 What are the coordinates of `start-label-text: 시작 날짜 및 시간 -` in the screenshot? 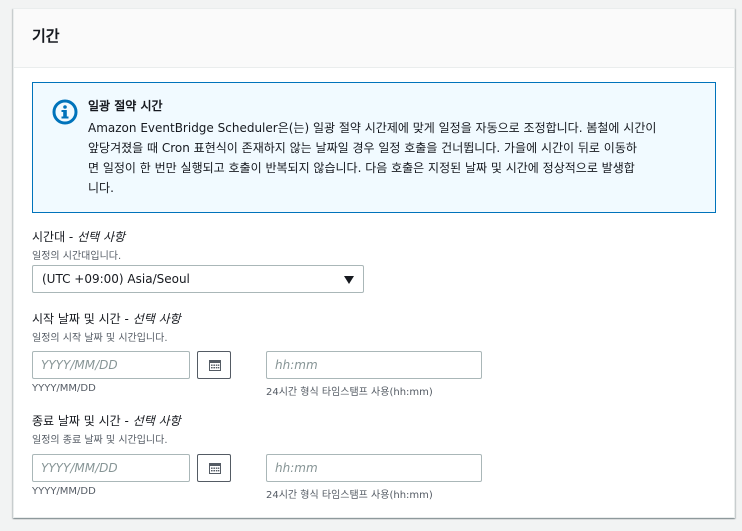 It's located at (82, 319).